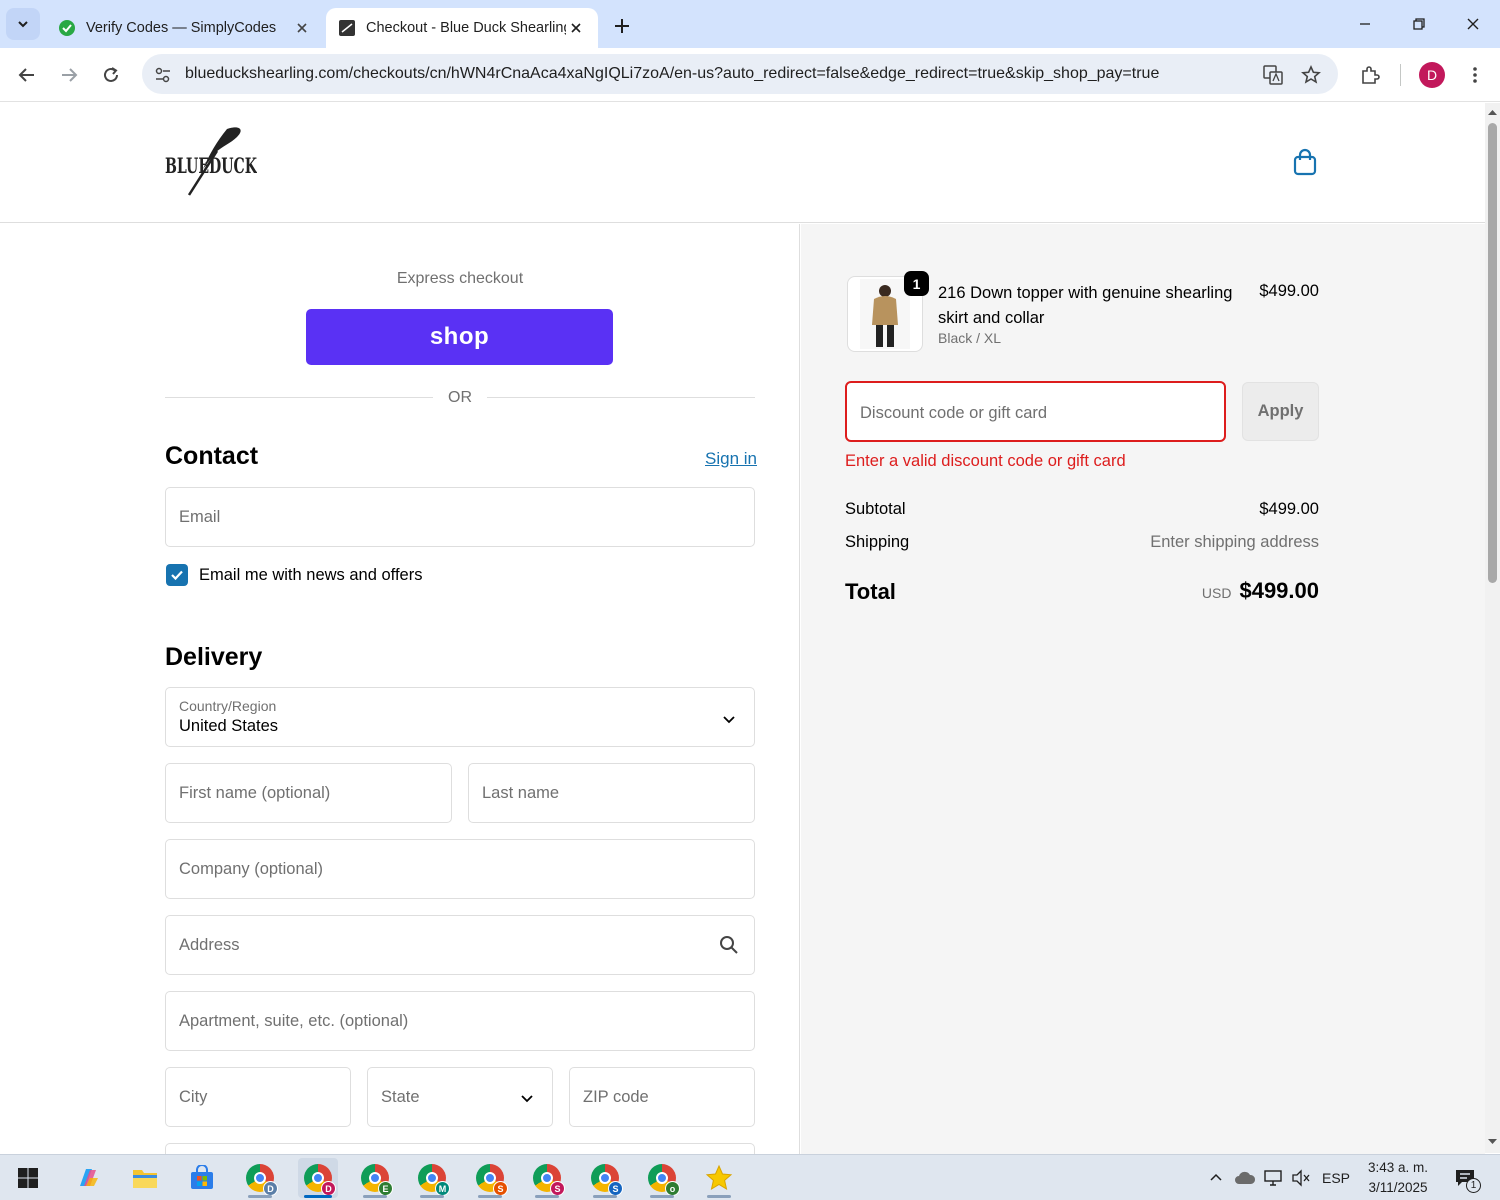 This screenshot has height=1200, width=1500. I want to click on scrollbar-thumb, so click(1492, 353).